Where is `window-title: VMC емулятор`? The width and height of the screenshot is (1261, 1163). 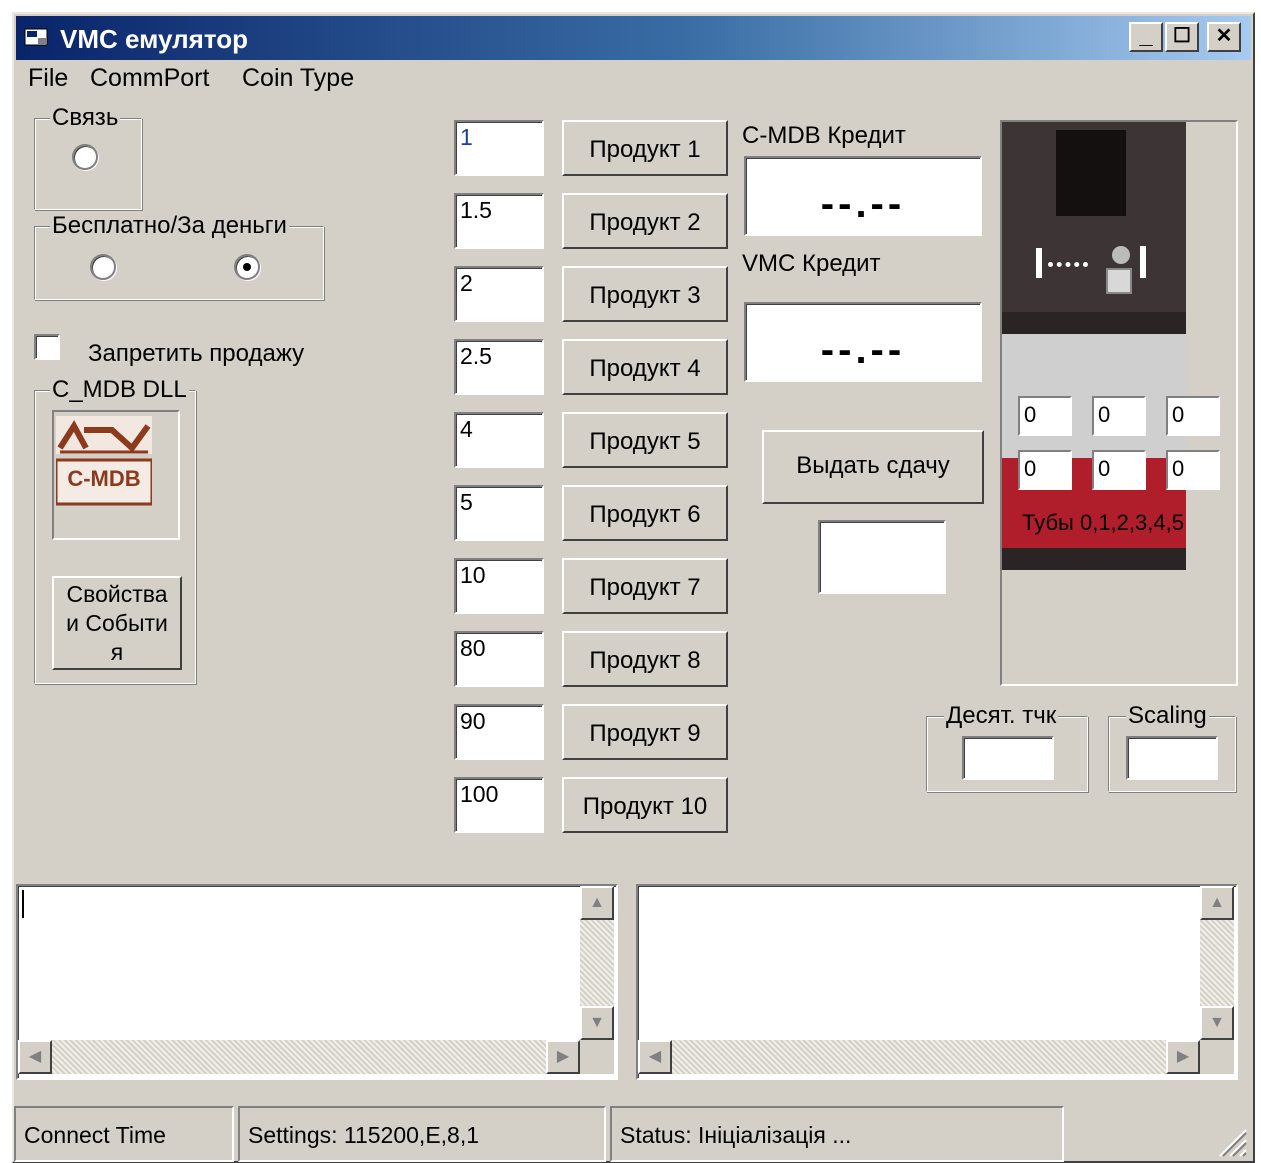
window-title: VMC емулятор is located at coordinates (154, 39).